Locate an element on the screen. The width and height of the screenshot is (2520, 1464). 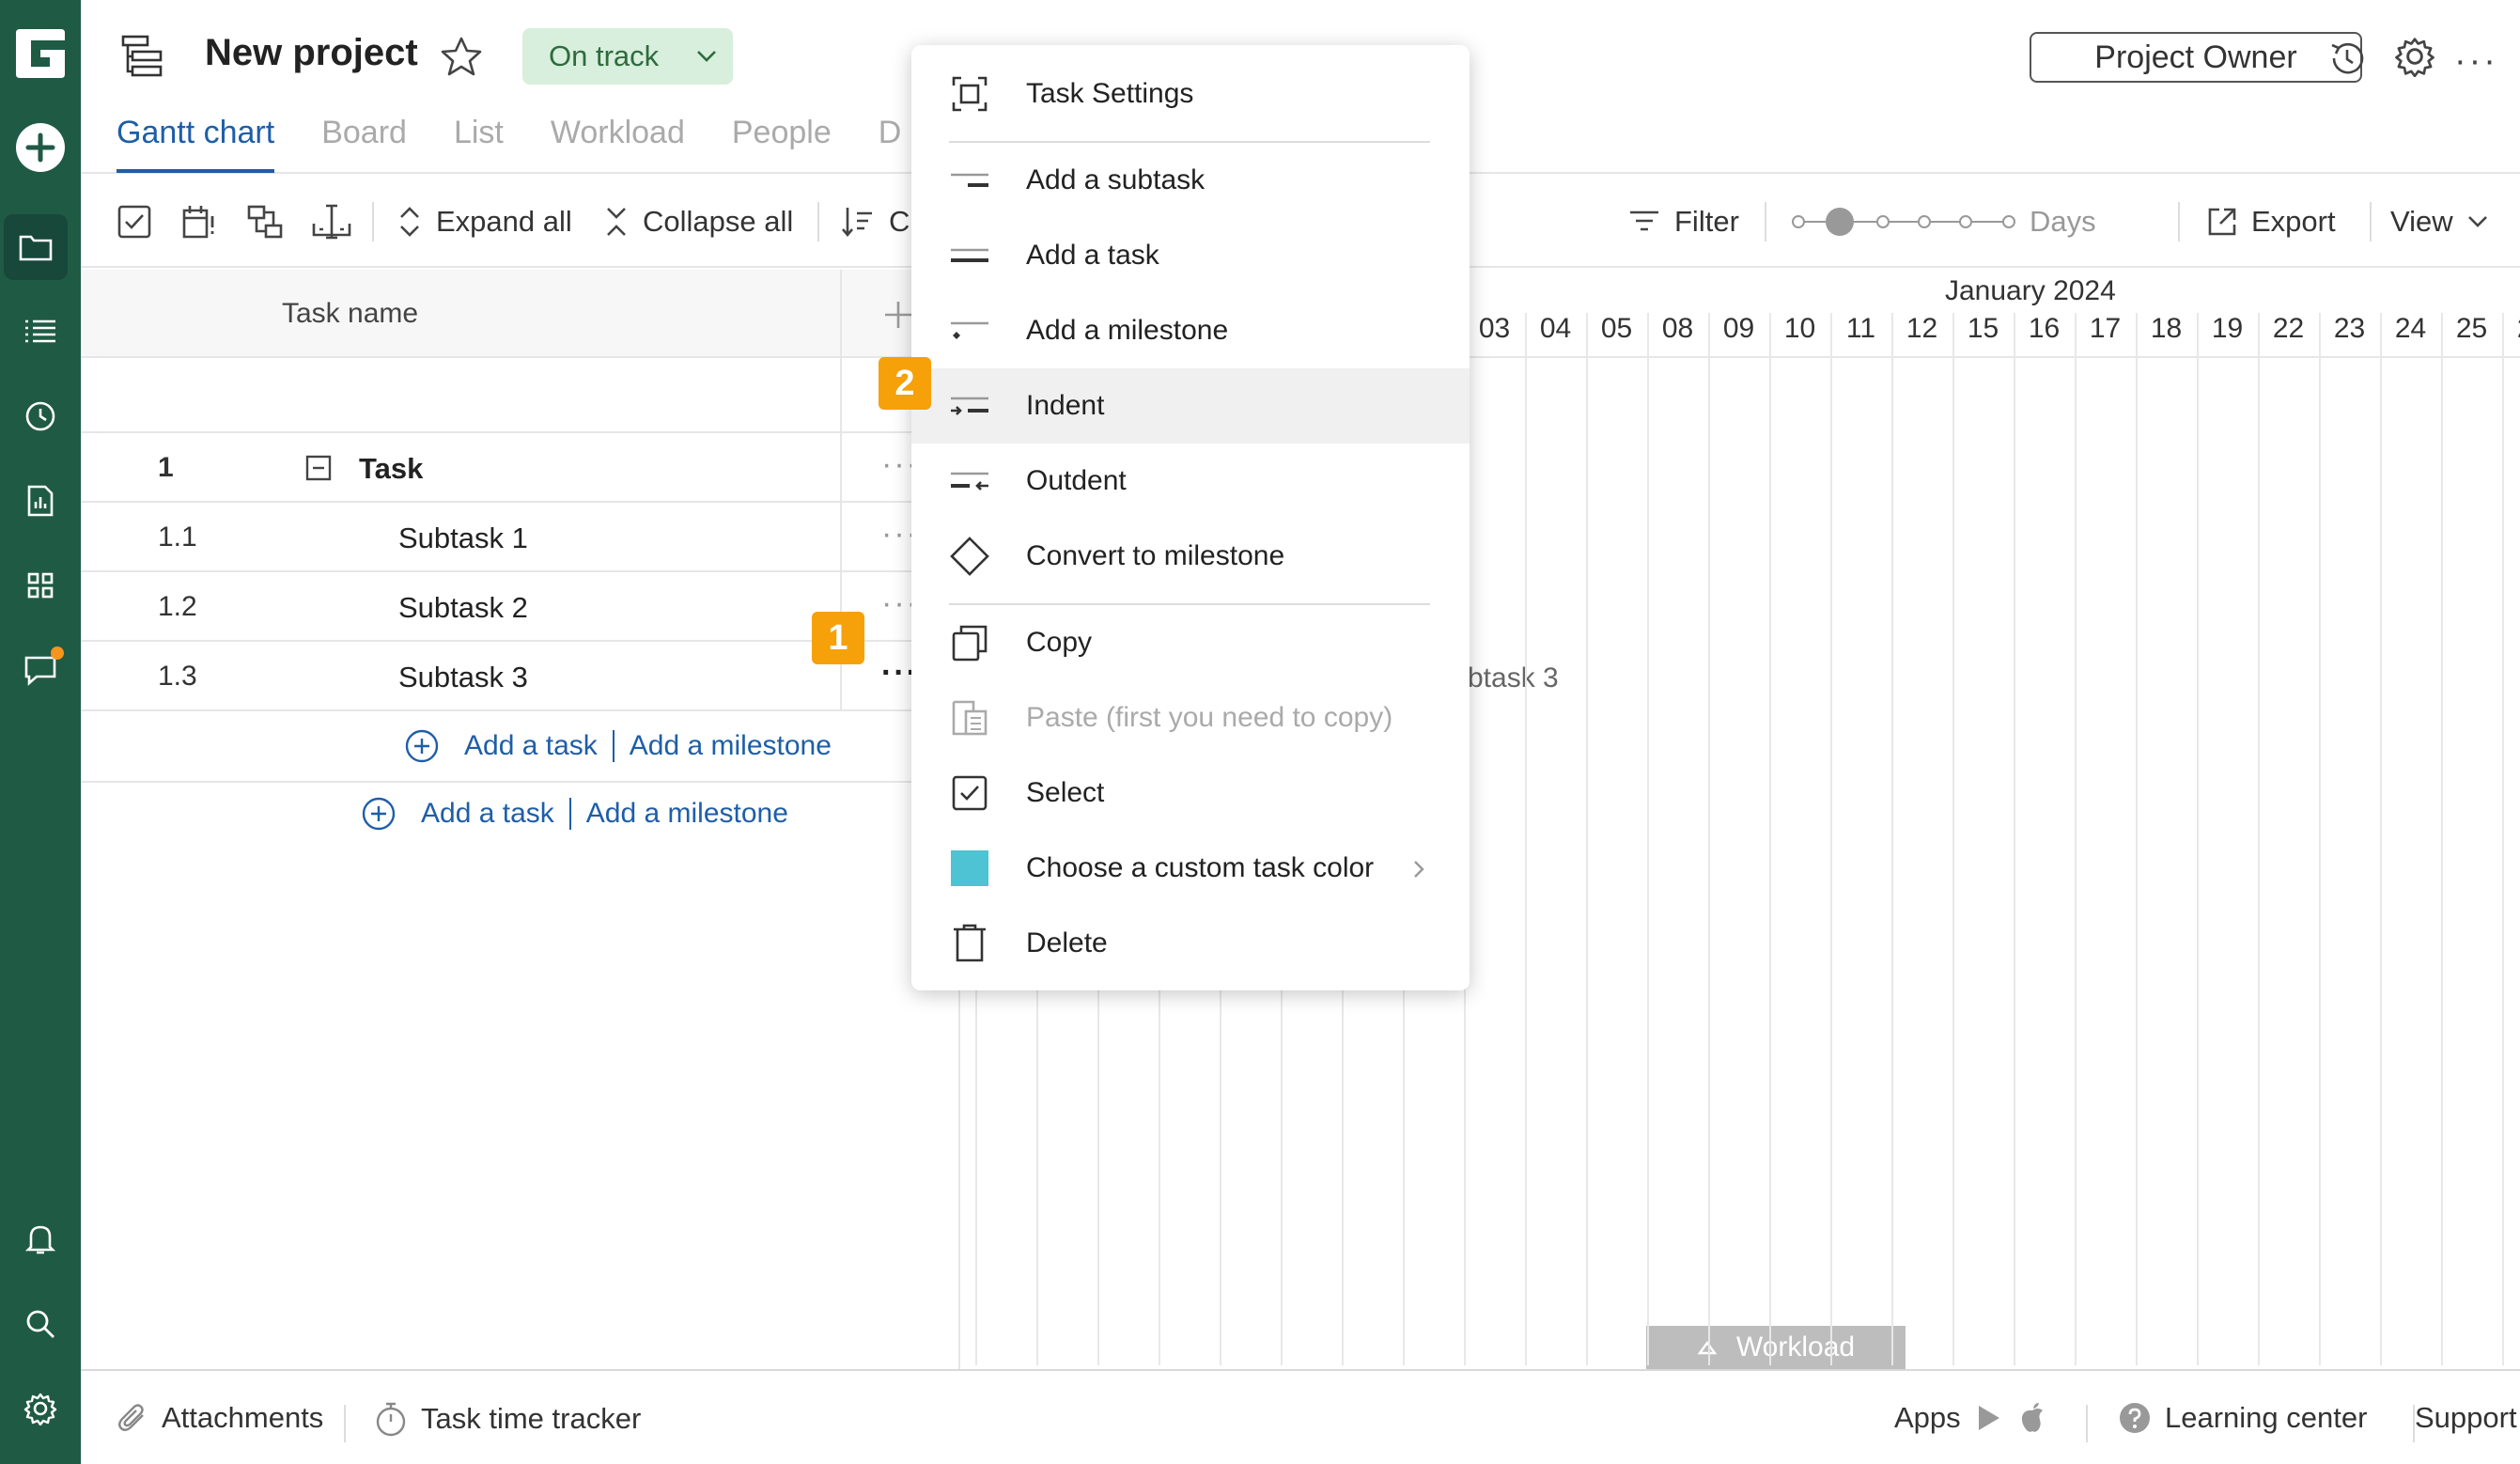
timeline-month: January 2024 is located at coordinates (2030, 291).